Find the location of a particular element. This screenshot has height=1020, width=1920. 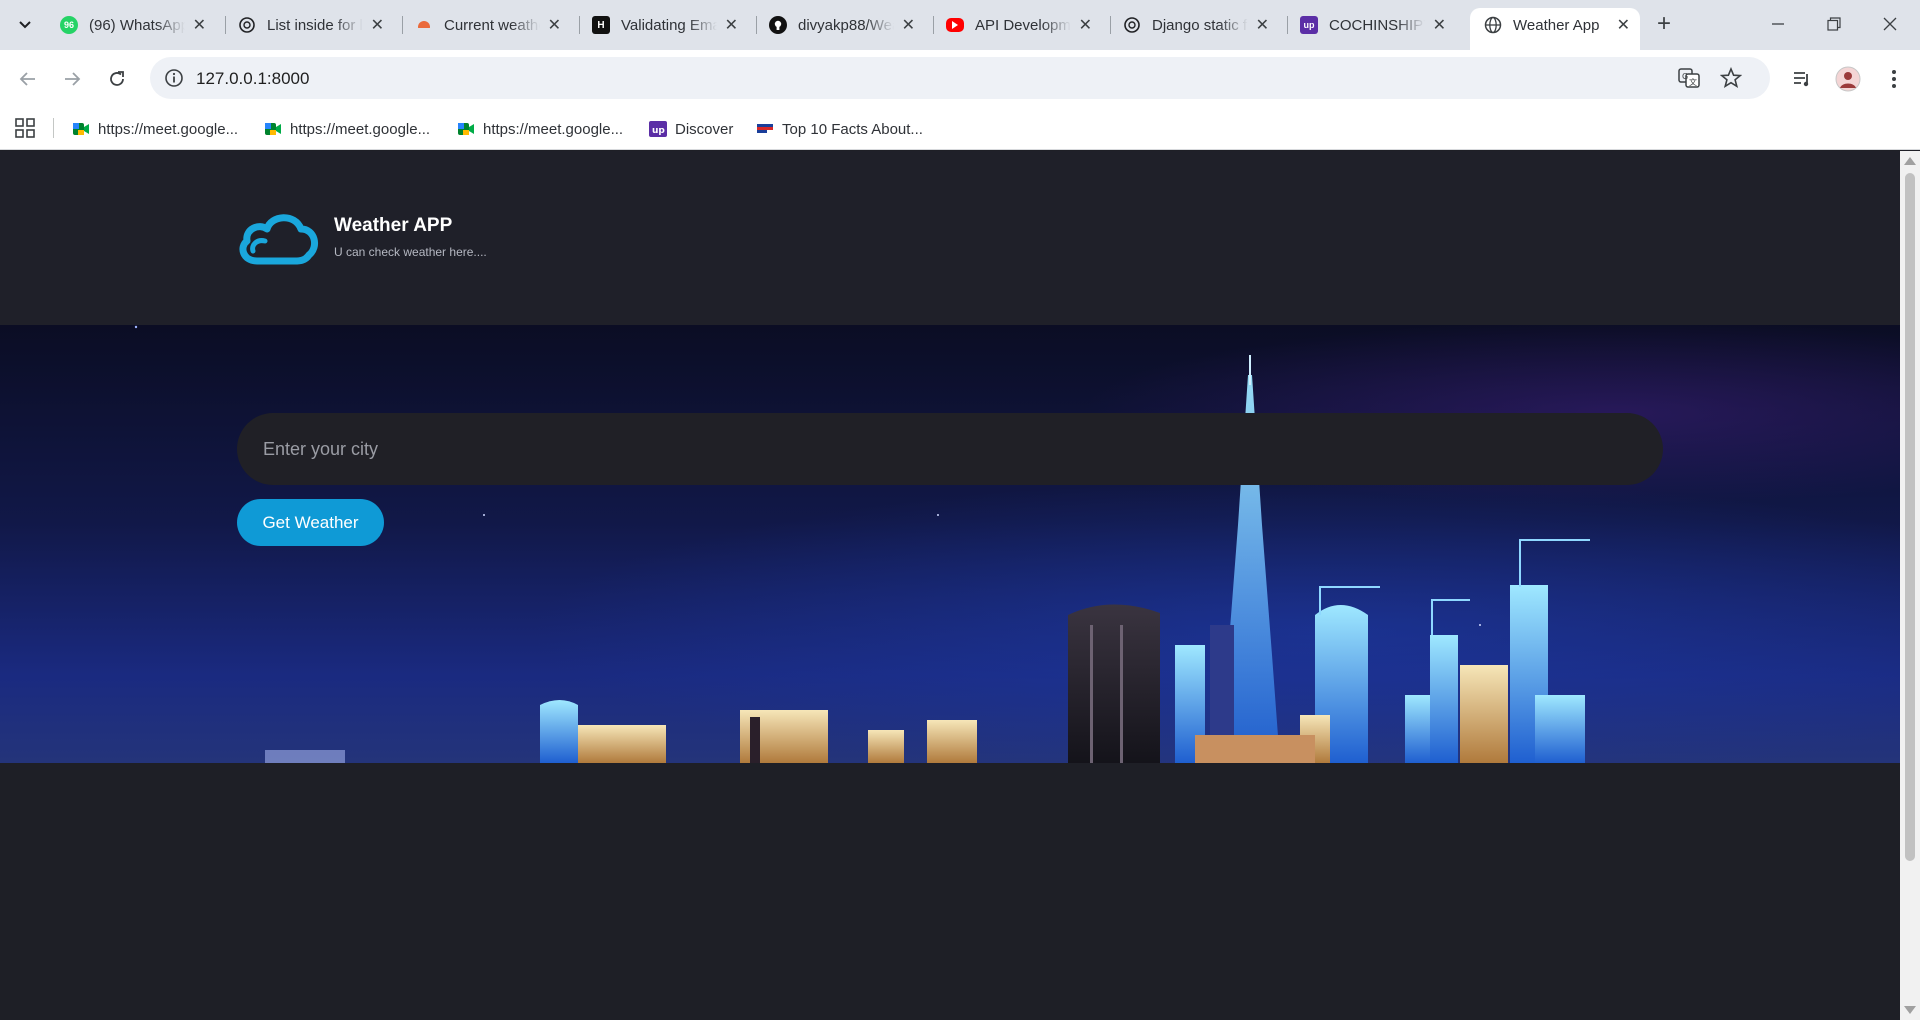

tab-title: API Development is located at coordinates (1023, 25).